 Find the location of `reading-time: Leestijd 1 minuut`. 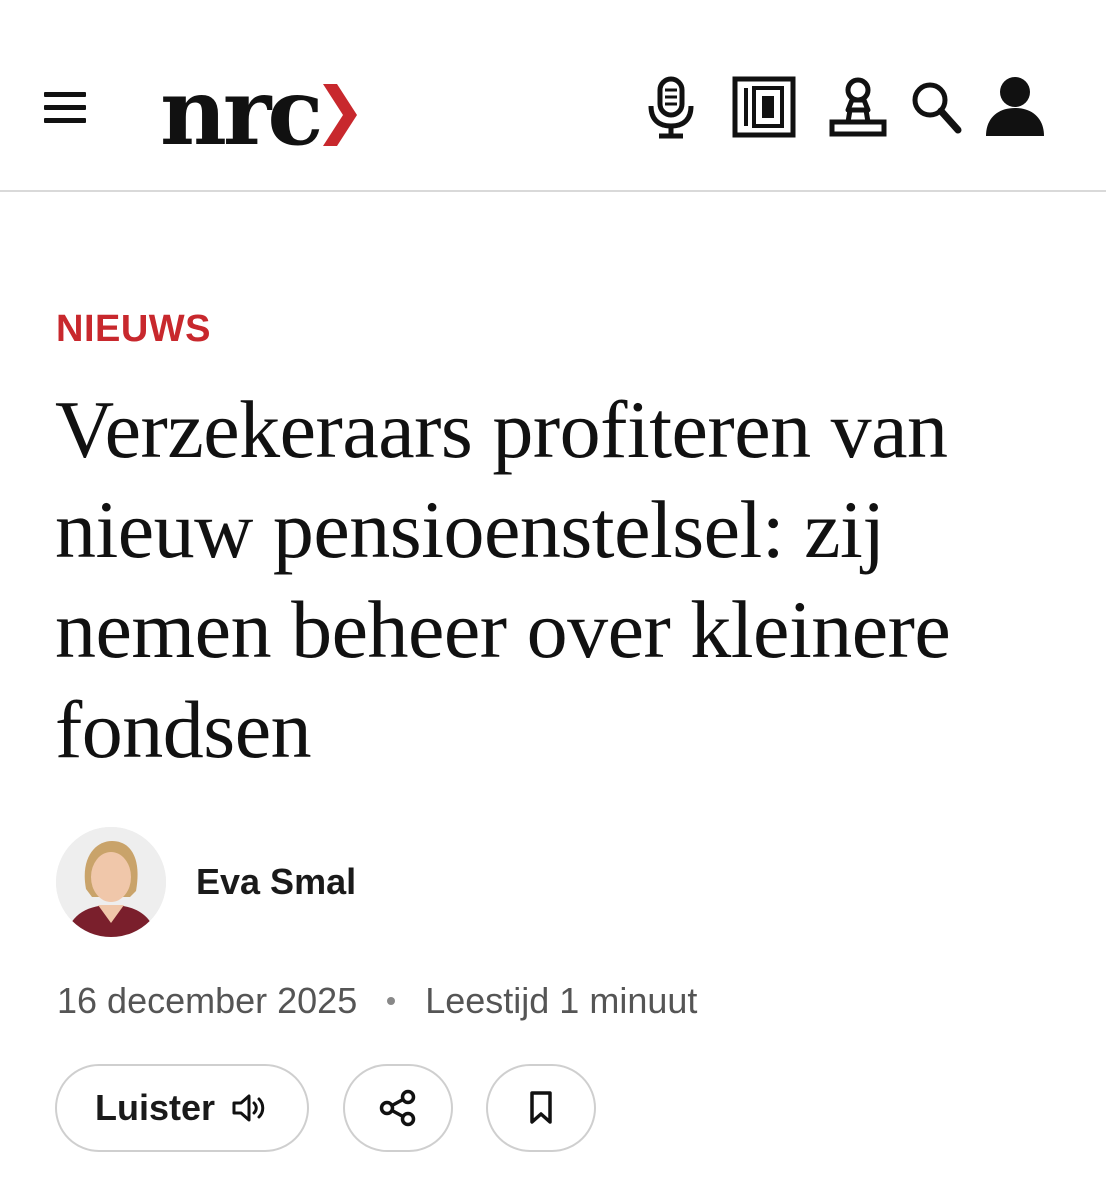

reading-time: Leestijd 1 minuut is located at coordinates (561, 1000).